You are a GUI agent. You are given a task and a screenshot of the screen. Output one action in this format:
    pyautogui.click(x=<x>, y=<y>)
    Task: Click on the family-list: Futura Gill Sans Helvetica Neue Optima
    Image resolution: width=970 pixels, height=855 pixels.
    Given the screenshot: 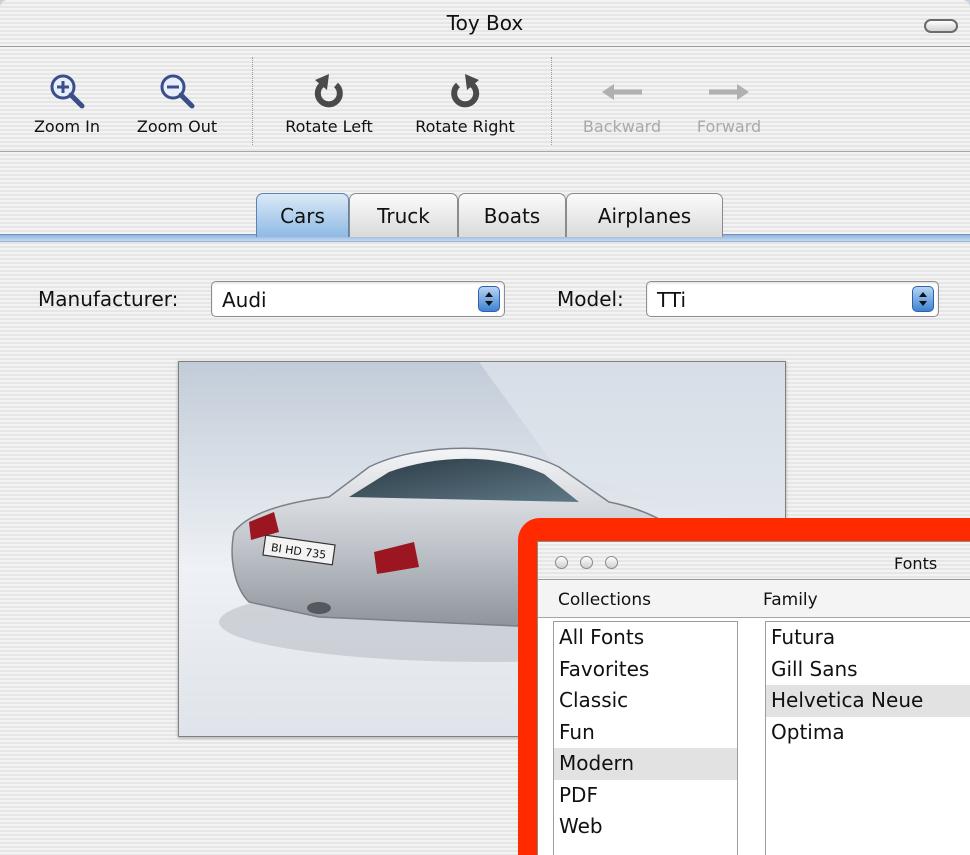 What is the action you would take?
    pyautogui.click(x=867, y=738)
    